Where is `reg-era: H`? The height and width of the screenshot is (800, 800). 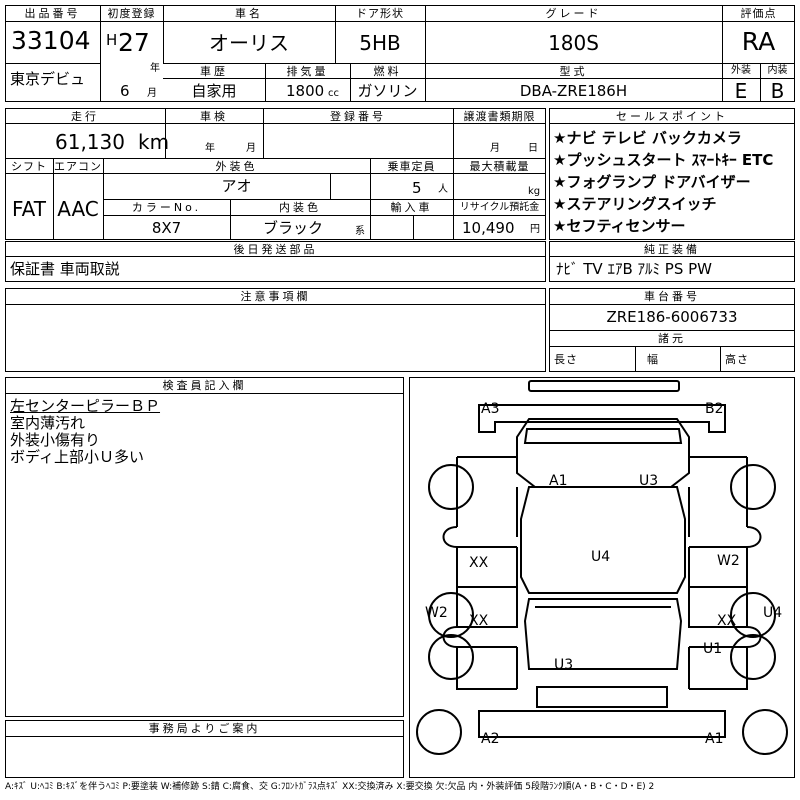 reg-era: H is located at coordinates (112, 40).